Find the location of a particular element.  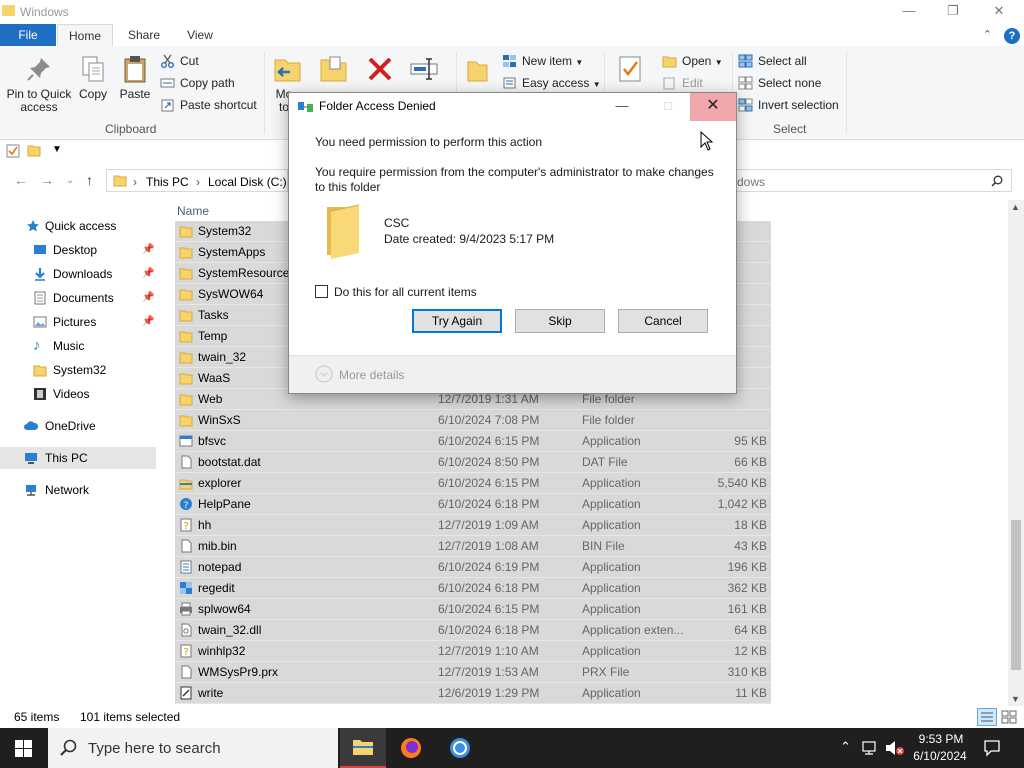

copy-path-button: Copy path is located at coordinates (197, 83).